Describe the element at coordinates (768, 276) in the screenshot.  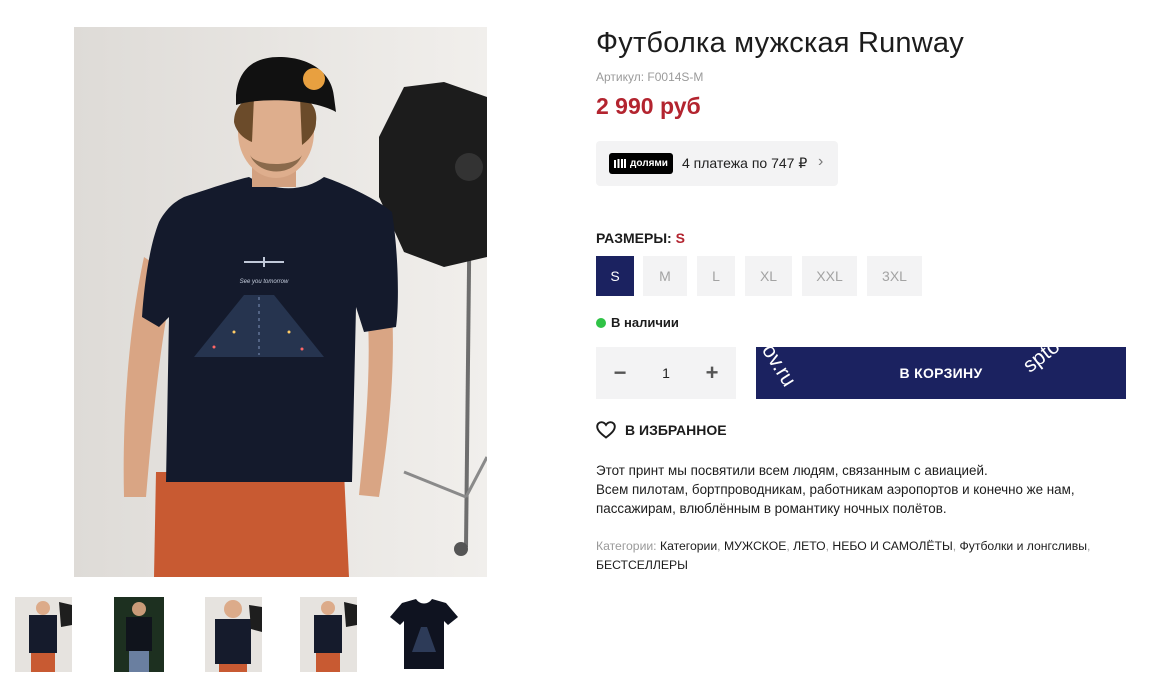
I see `size-option-xl: XL` at that location.